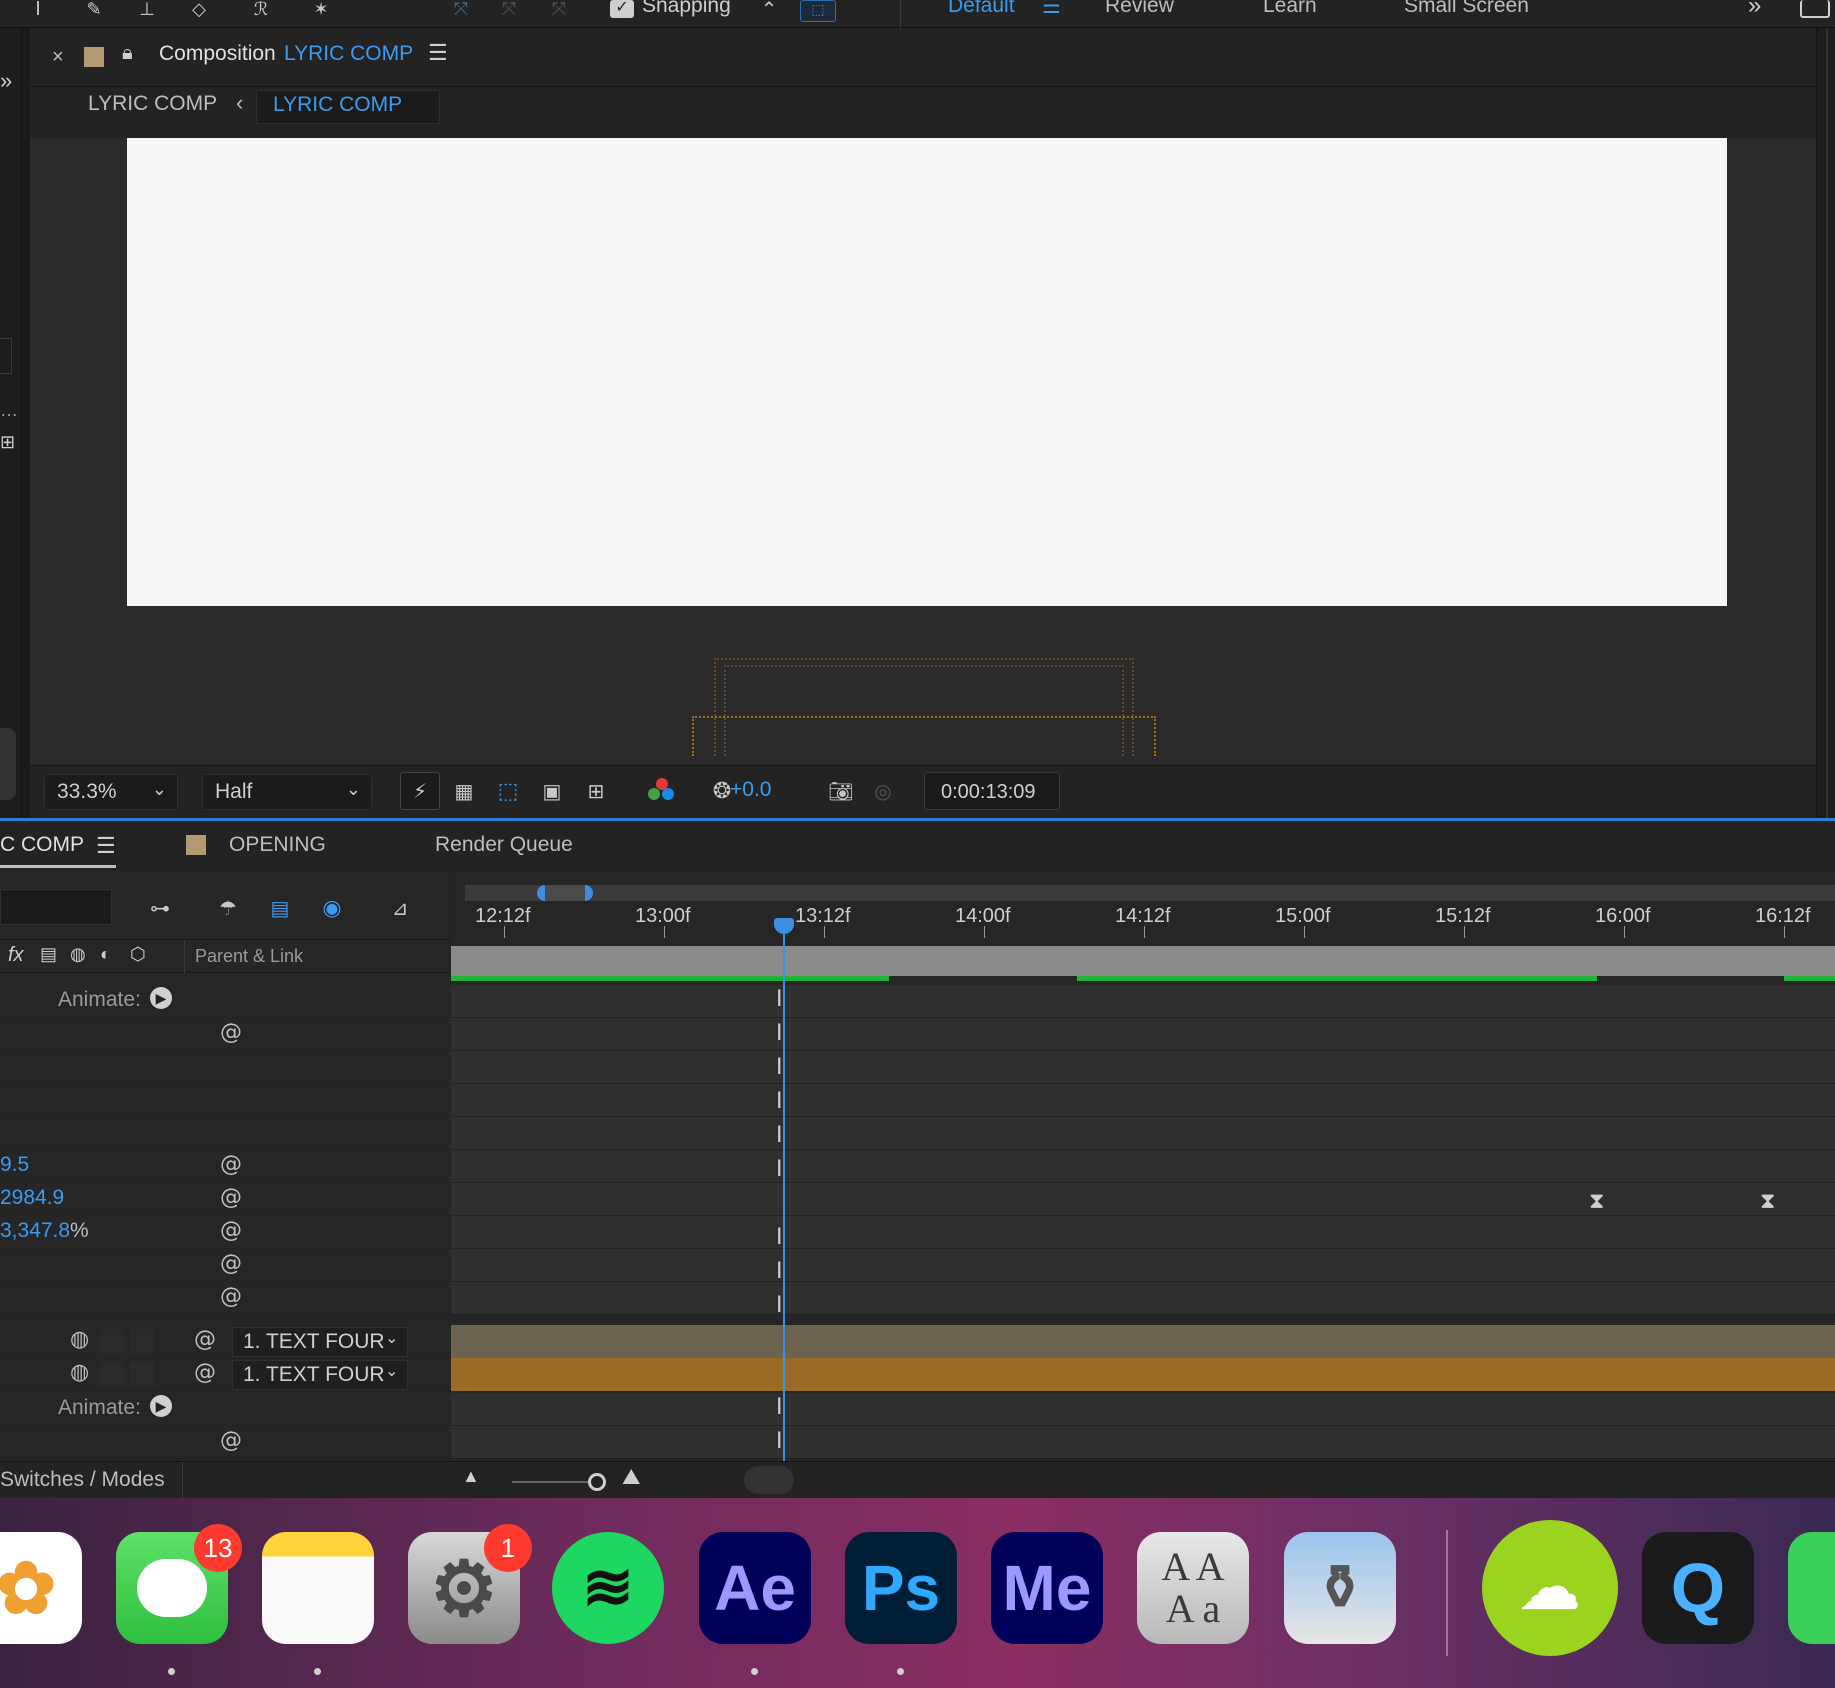  What do you see at coordinates (841, 791) in the screenshot?
I see `snapshot-camera-icon: 📷︎` at bounding box center [841, 791].